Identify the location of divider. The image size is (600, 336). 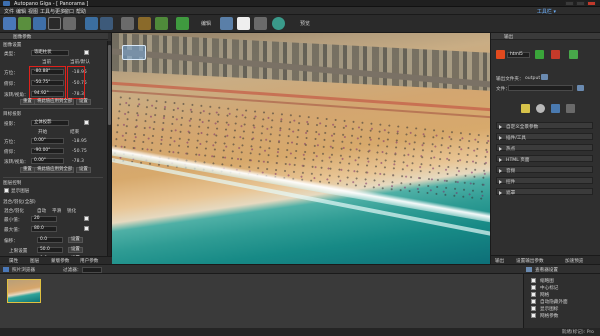
(53, 108).